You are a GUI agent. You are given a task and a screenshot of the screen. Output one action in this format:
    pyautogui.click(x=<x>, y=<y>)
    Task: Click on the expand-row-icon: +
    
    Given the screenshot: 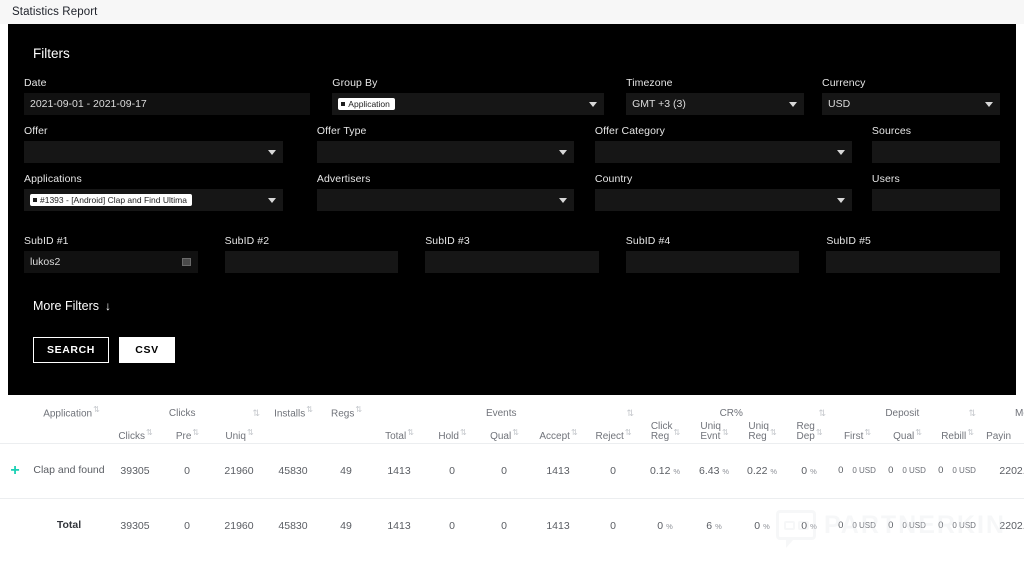 What is the action you would take?
    pyautogui.click(x=14, y=470)
    